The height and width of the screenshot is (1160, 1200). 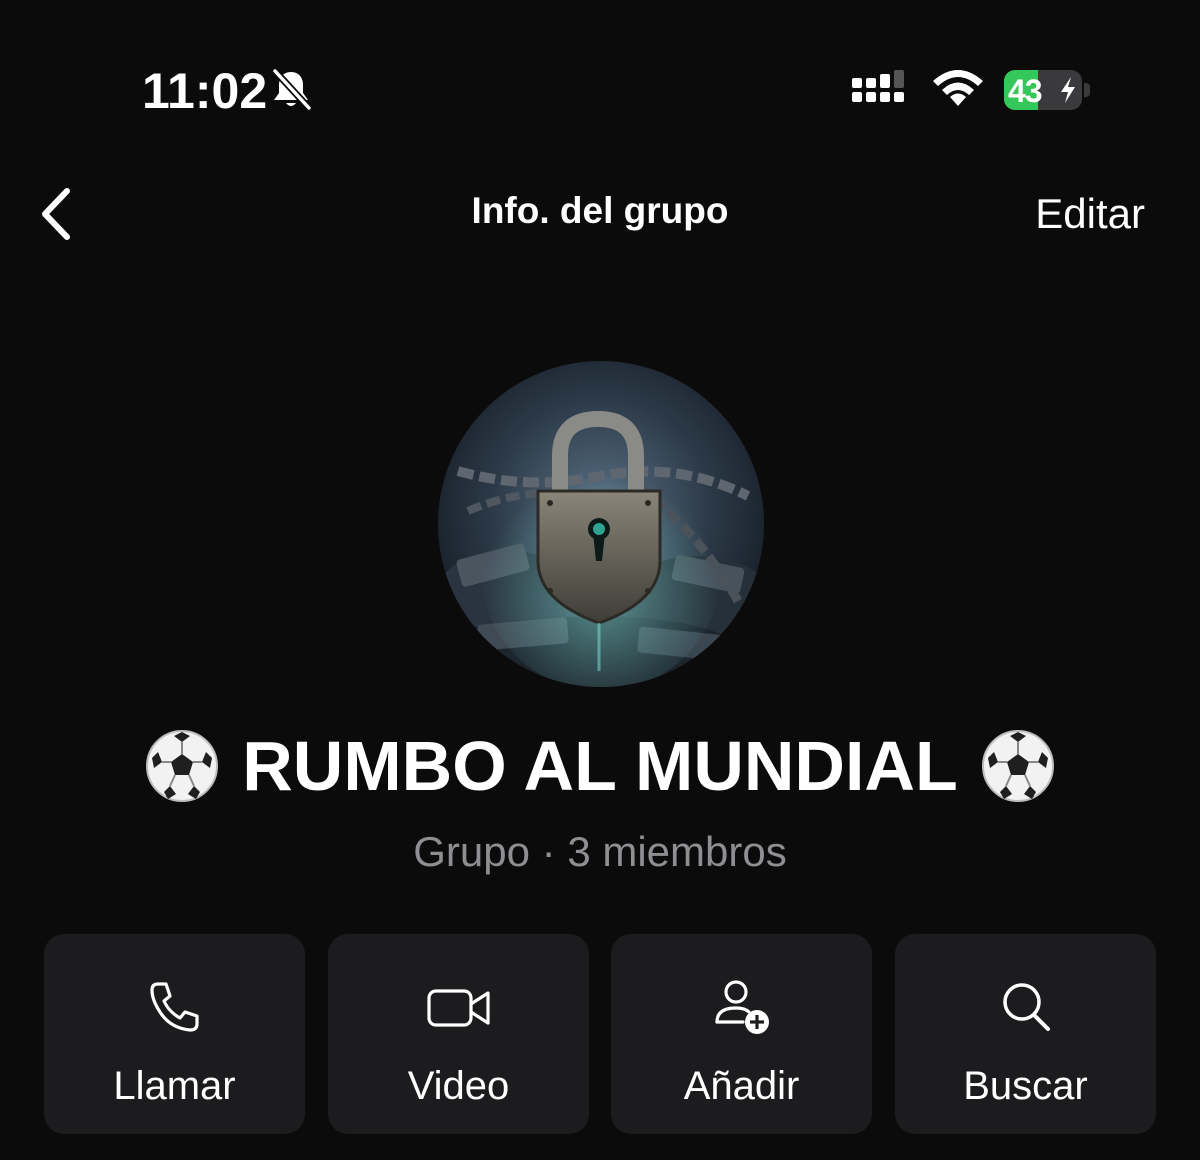 I want to click on battery-level: 43, so click(x=1025, y=91).